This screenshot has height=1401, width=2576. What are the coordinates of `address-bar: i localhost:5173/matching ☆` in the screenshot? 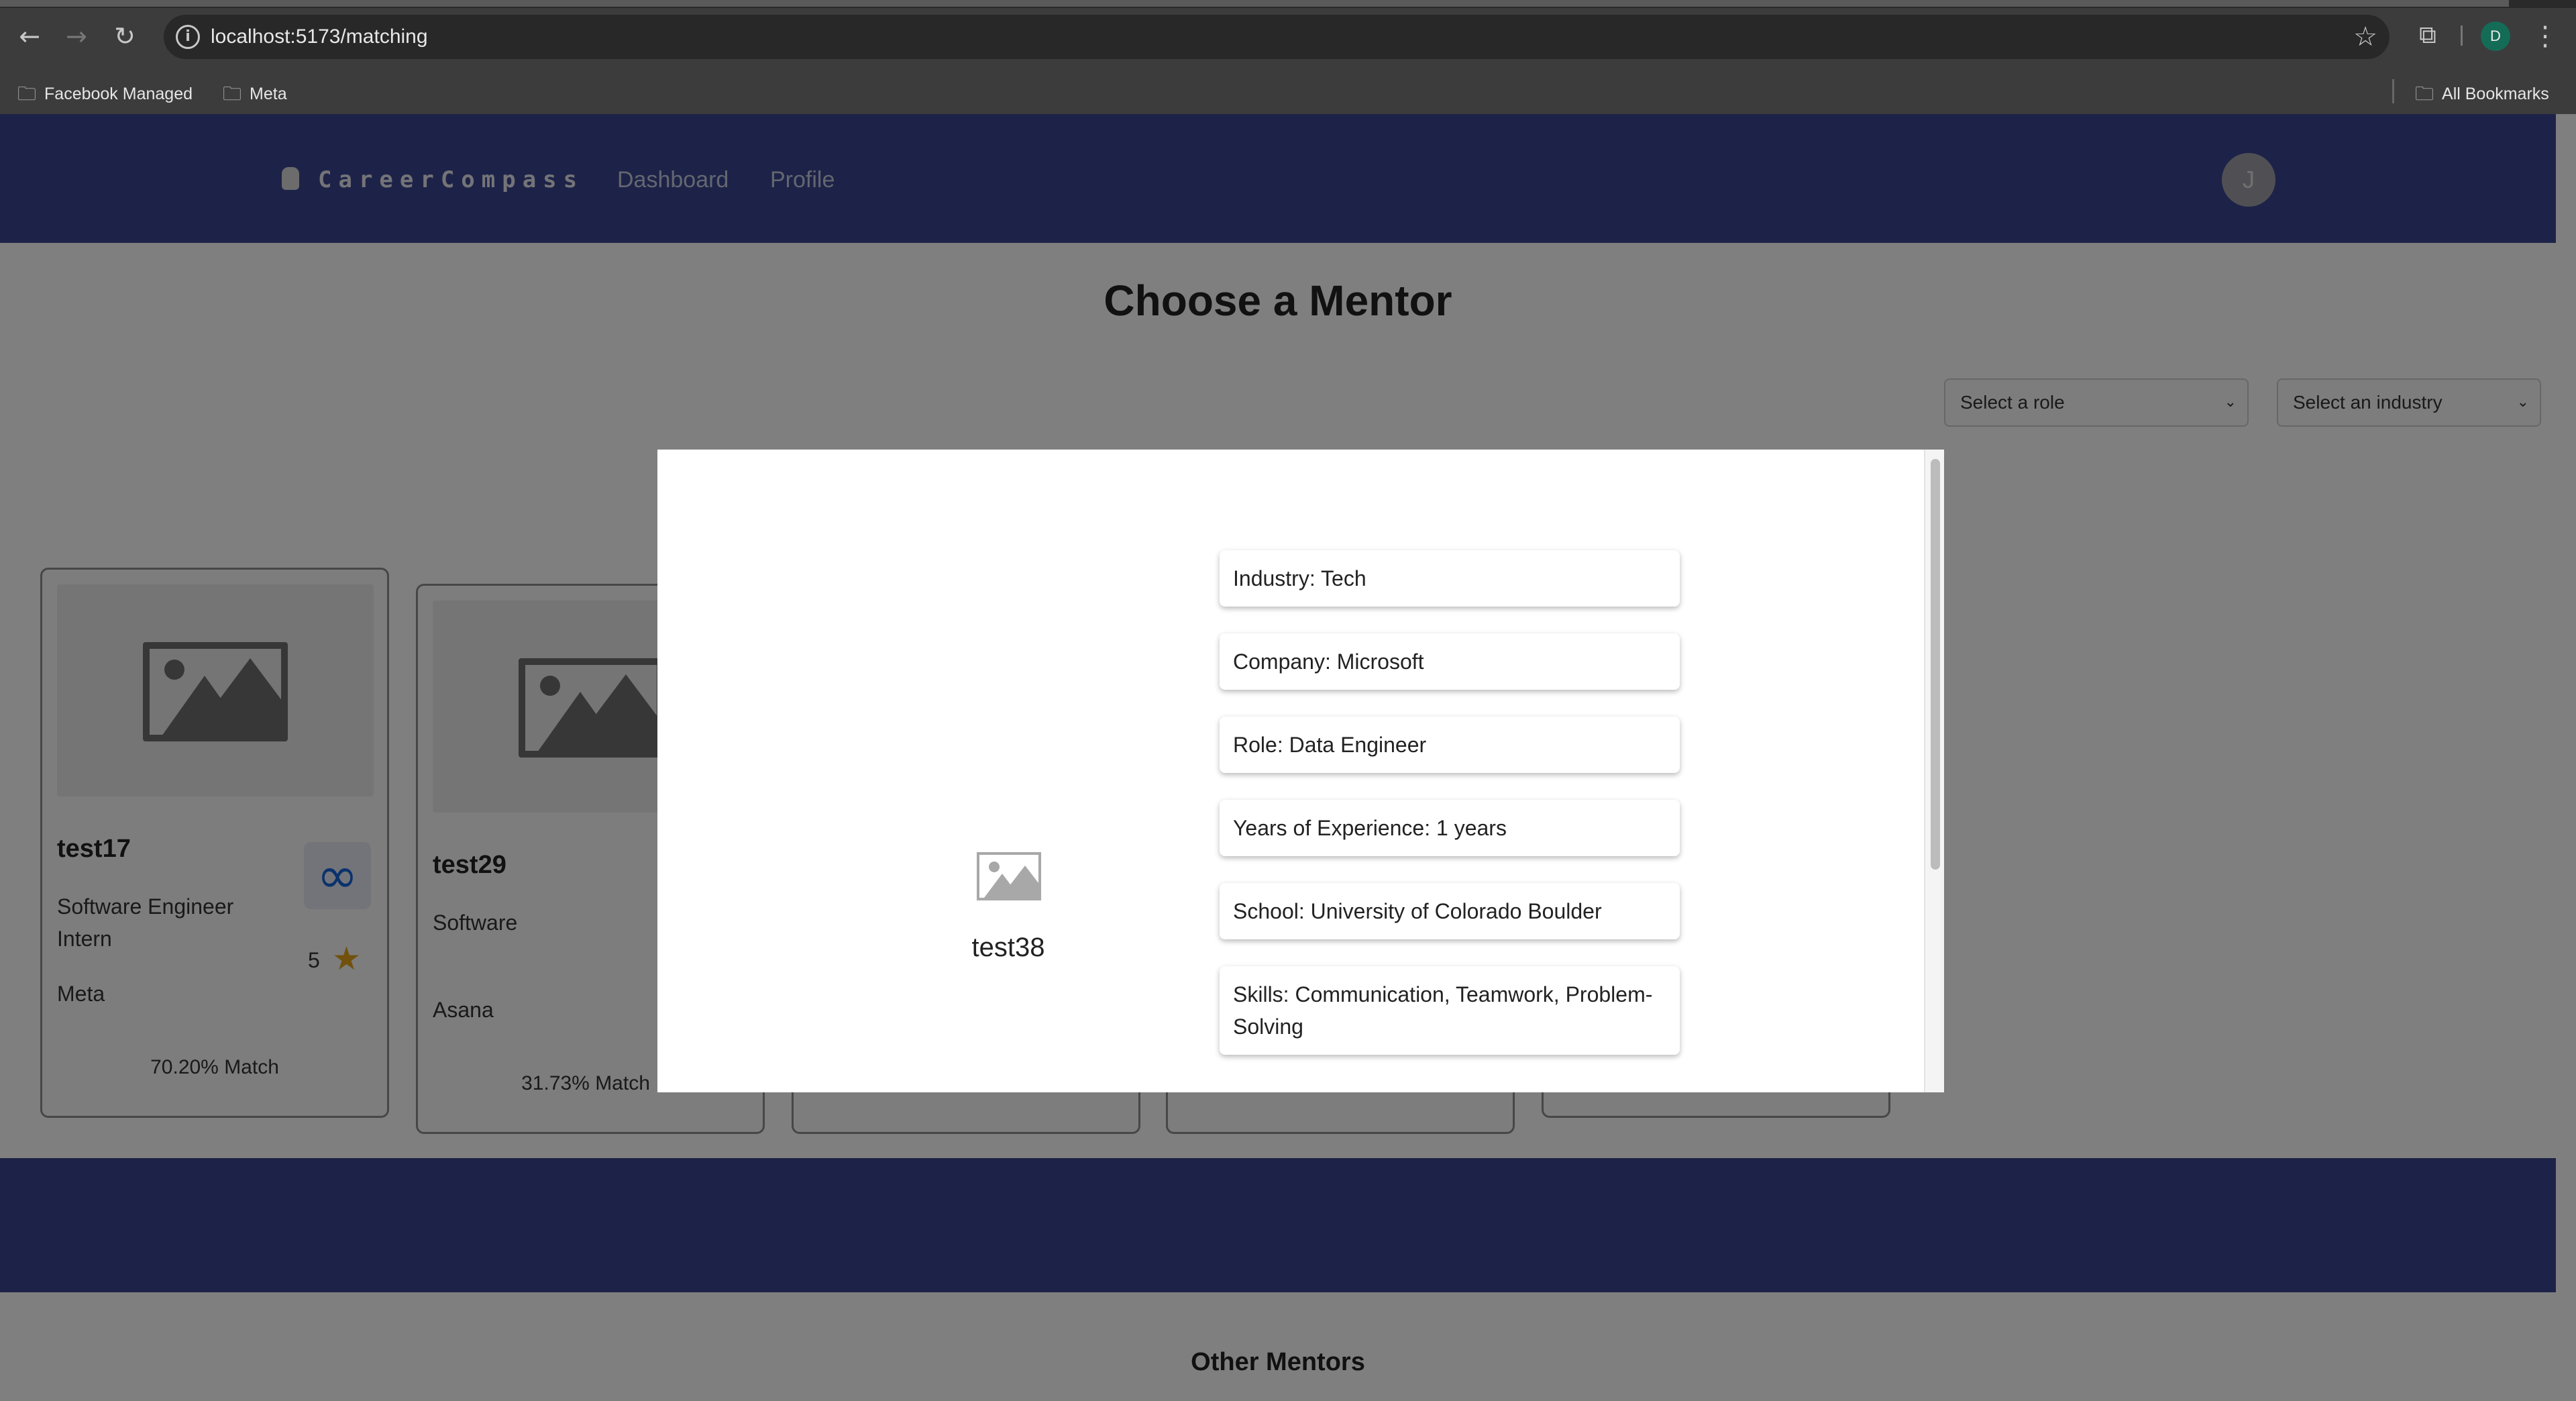 It's located at (1277, 37).